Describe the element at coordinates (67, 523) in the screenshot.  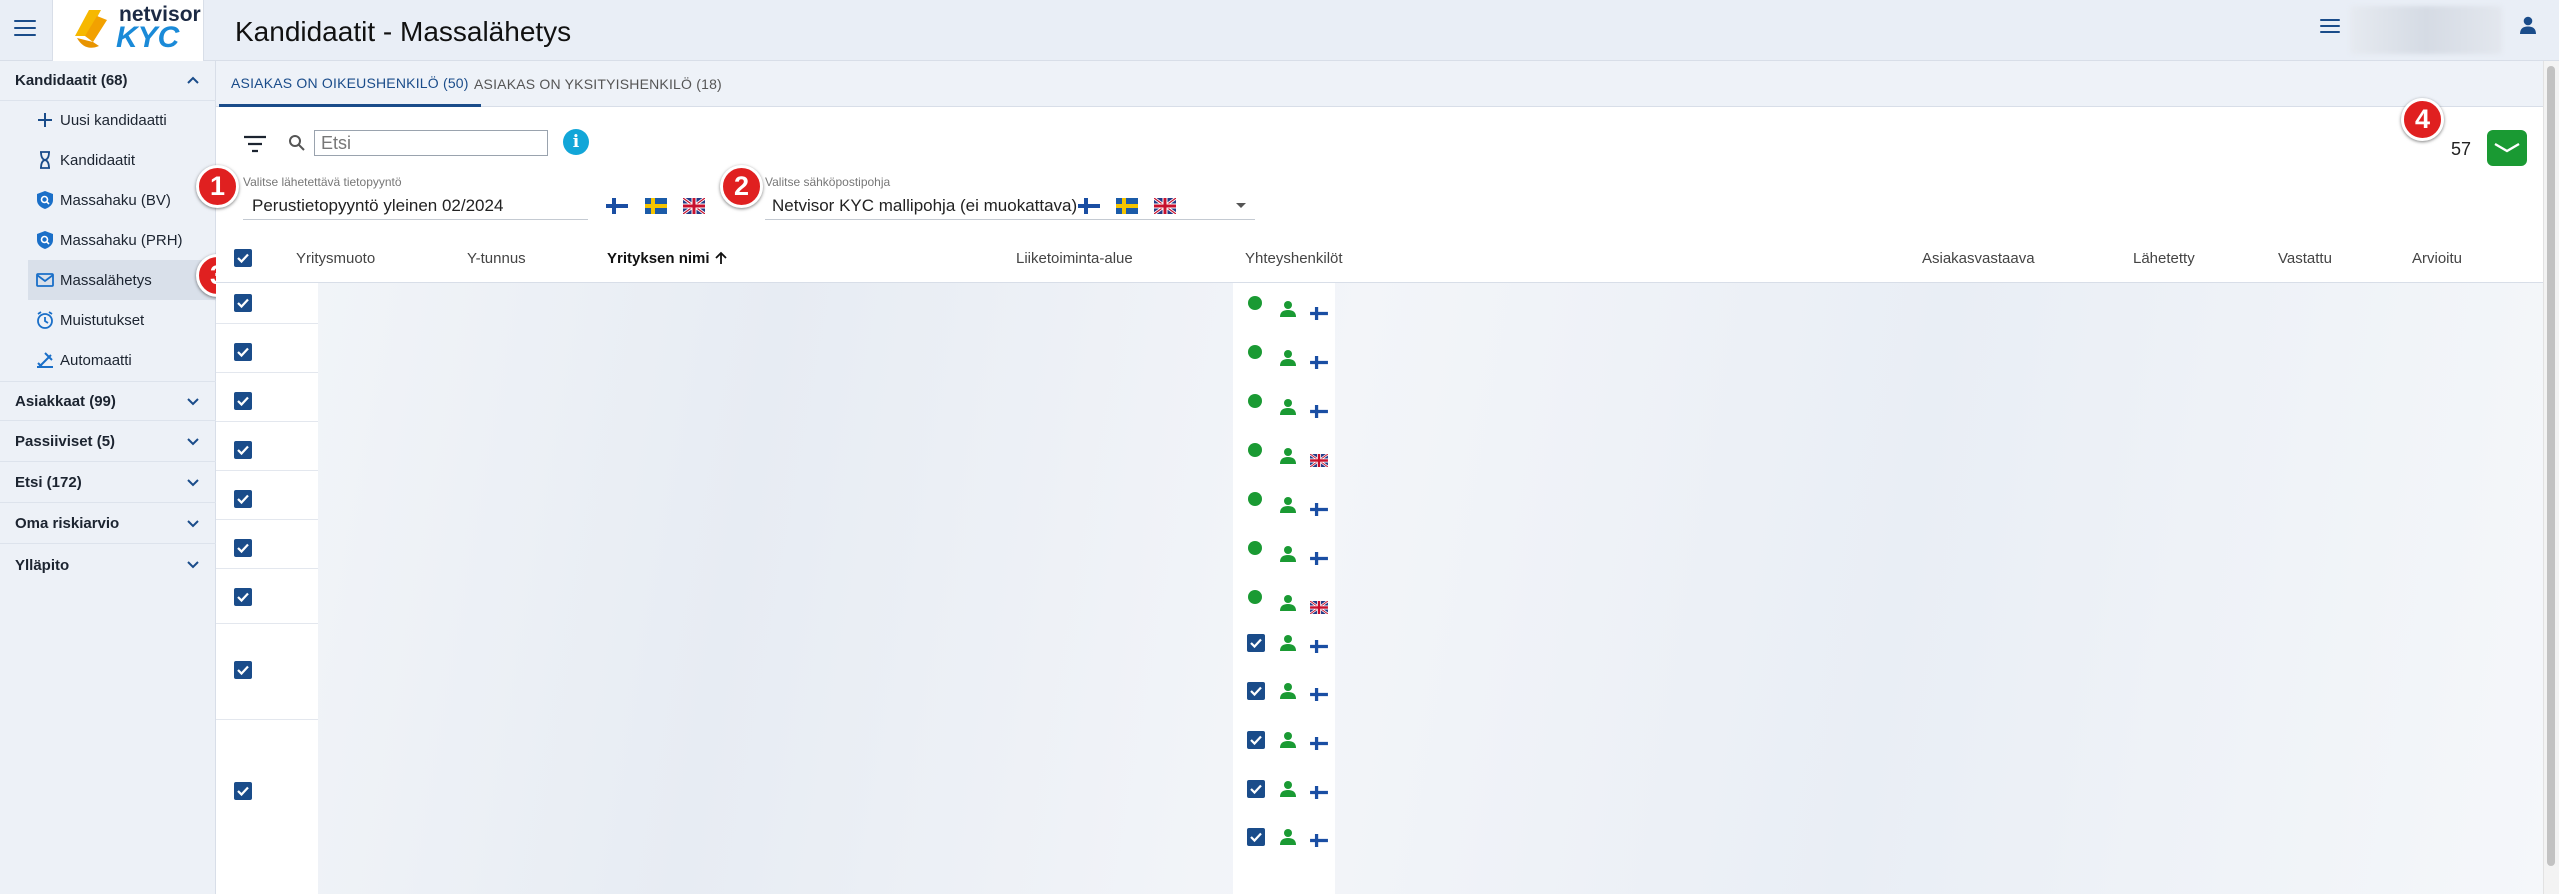
I see `sidebar-group-label: Oma riskiarvio` at that location.